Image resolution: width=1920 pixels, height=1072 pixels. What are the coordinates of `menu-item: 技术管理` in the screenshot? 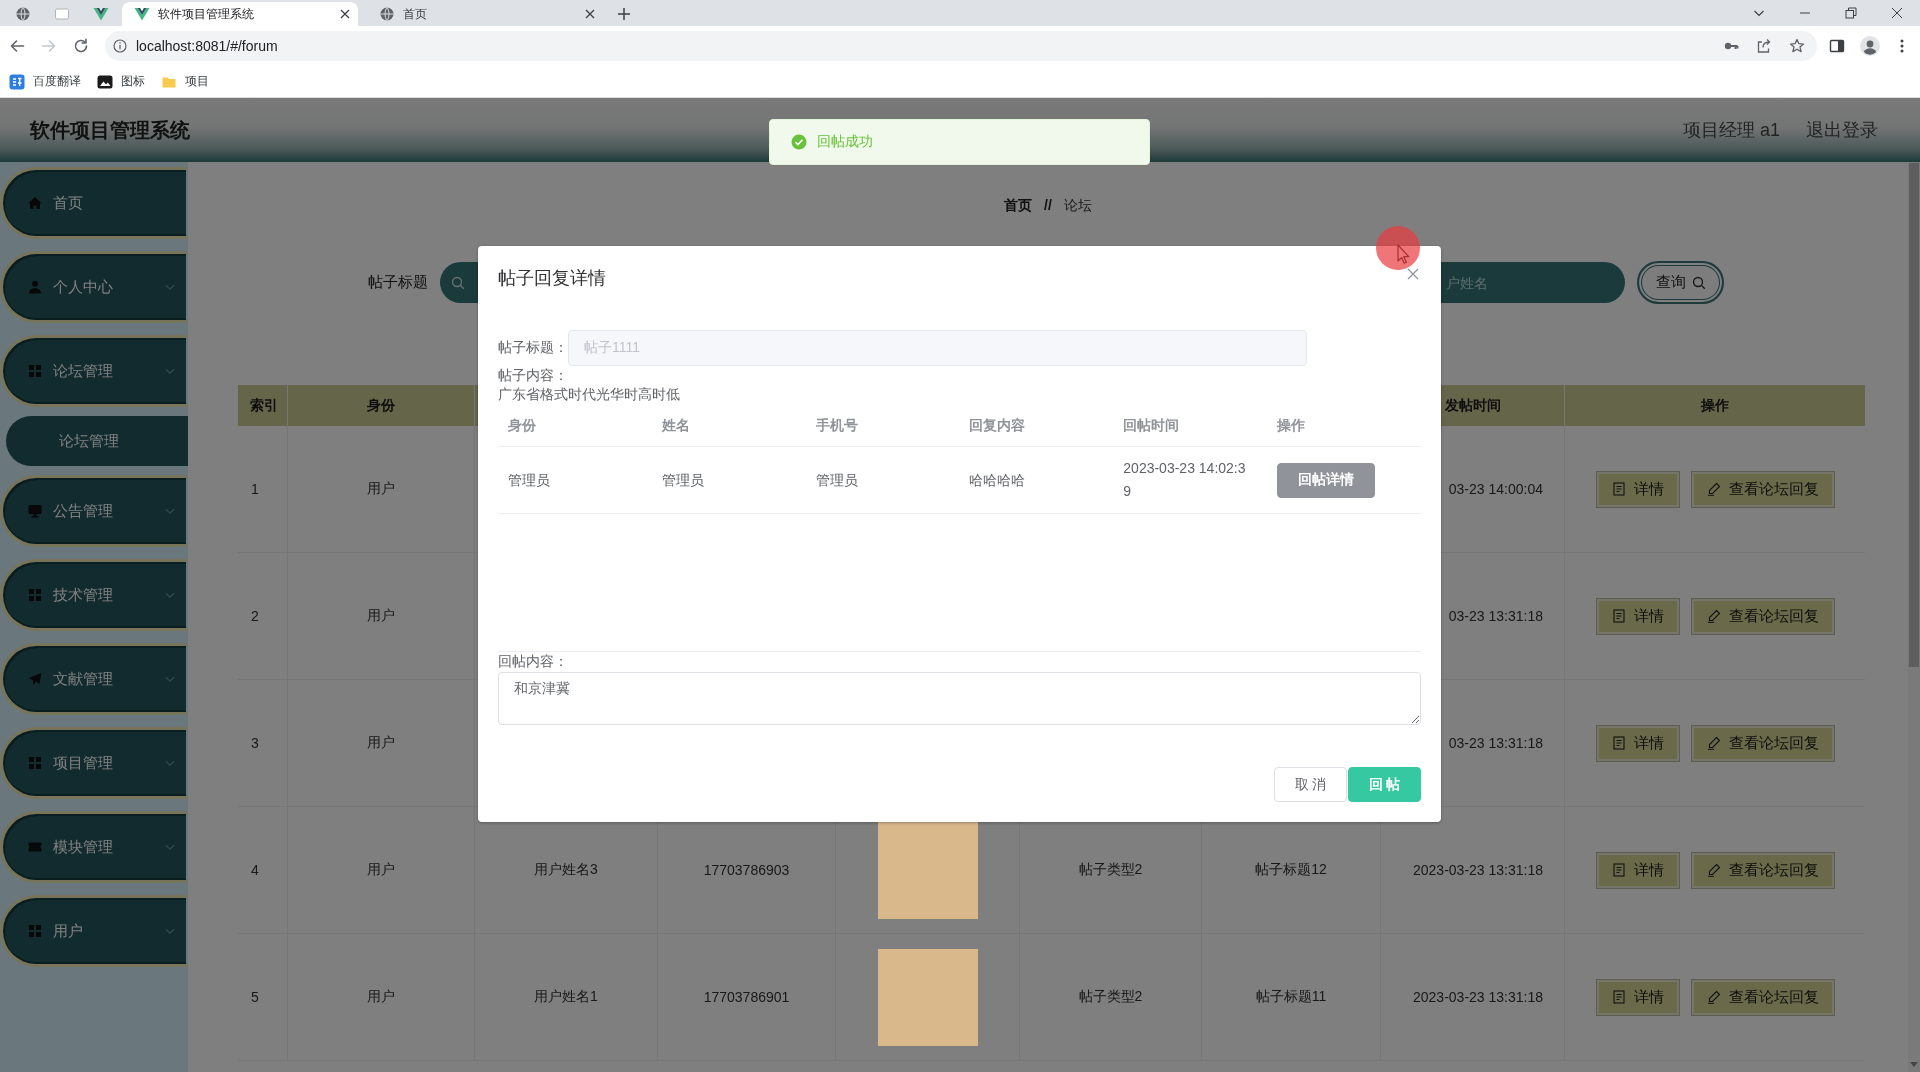 It's located at (93, 595).